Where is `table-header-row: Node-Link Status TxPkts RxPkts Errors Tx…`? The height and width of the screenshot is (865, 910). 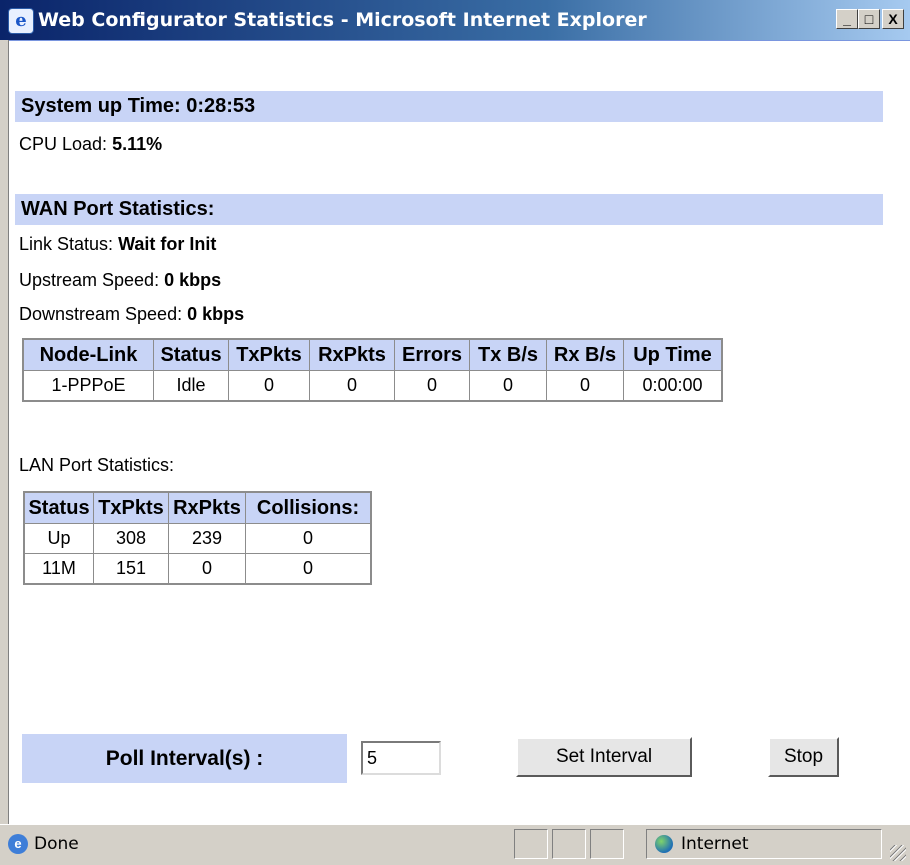
table-header-row: Node-Link Status TxPkts RxPkts Errors Tx… is located at coordinates (372, 354).